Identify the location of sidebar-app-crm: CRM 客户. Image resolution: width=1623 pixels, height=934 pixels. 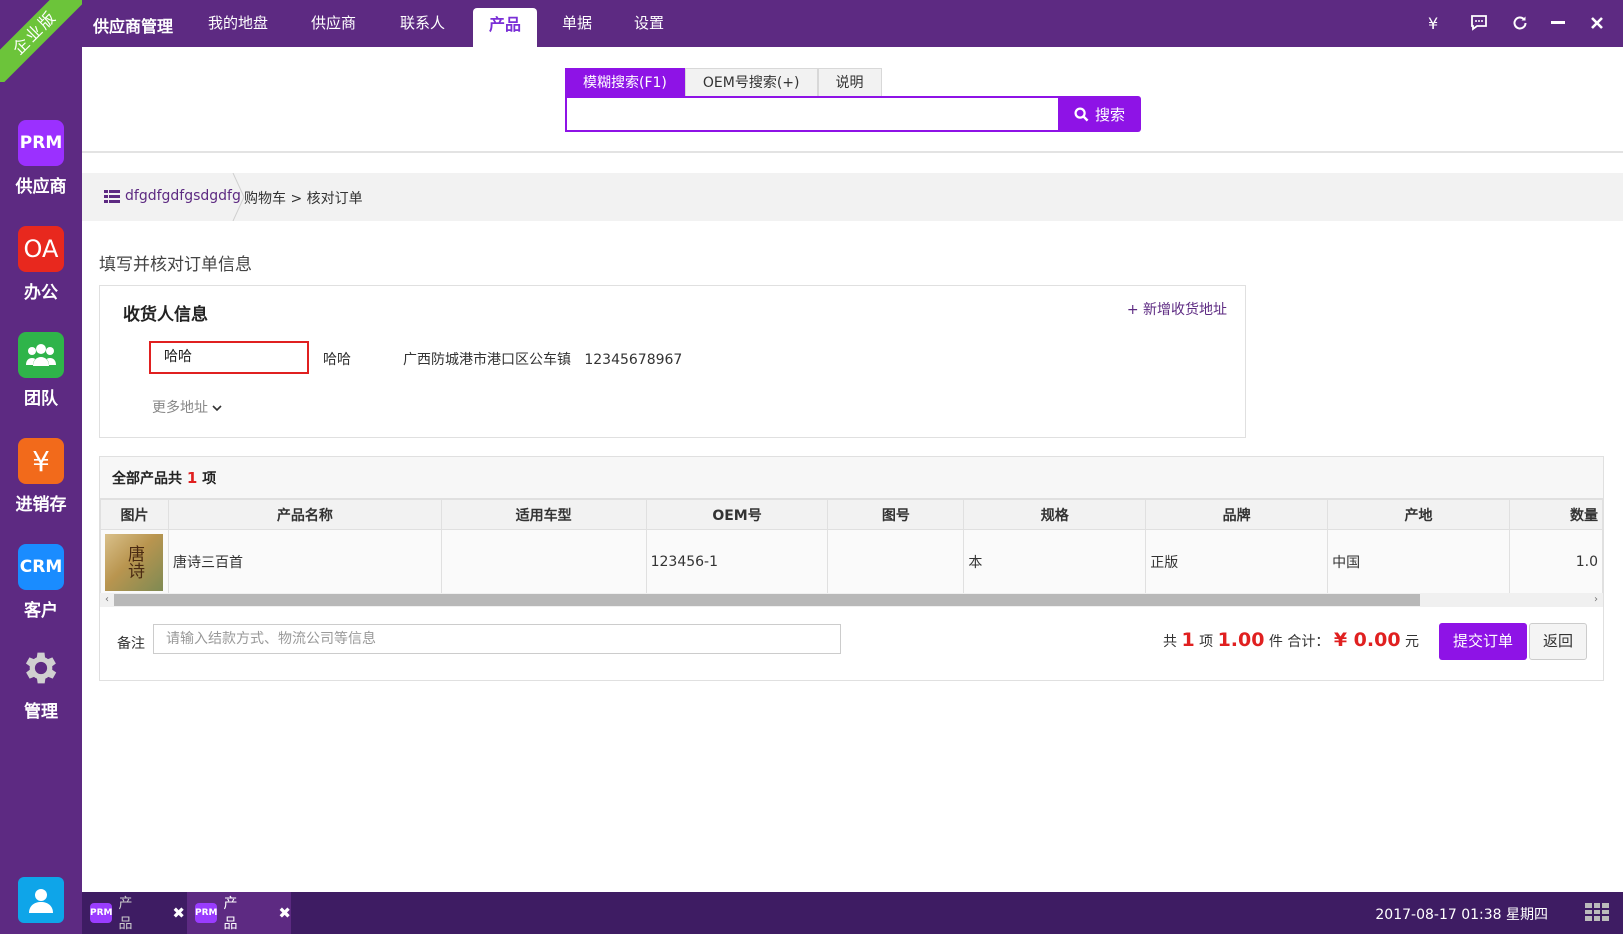
(41, 582).